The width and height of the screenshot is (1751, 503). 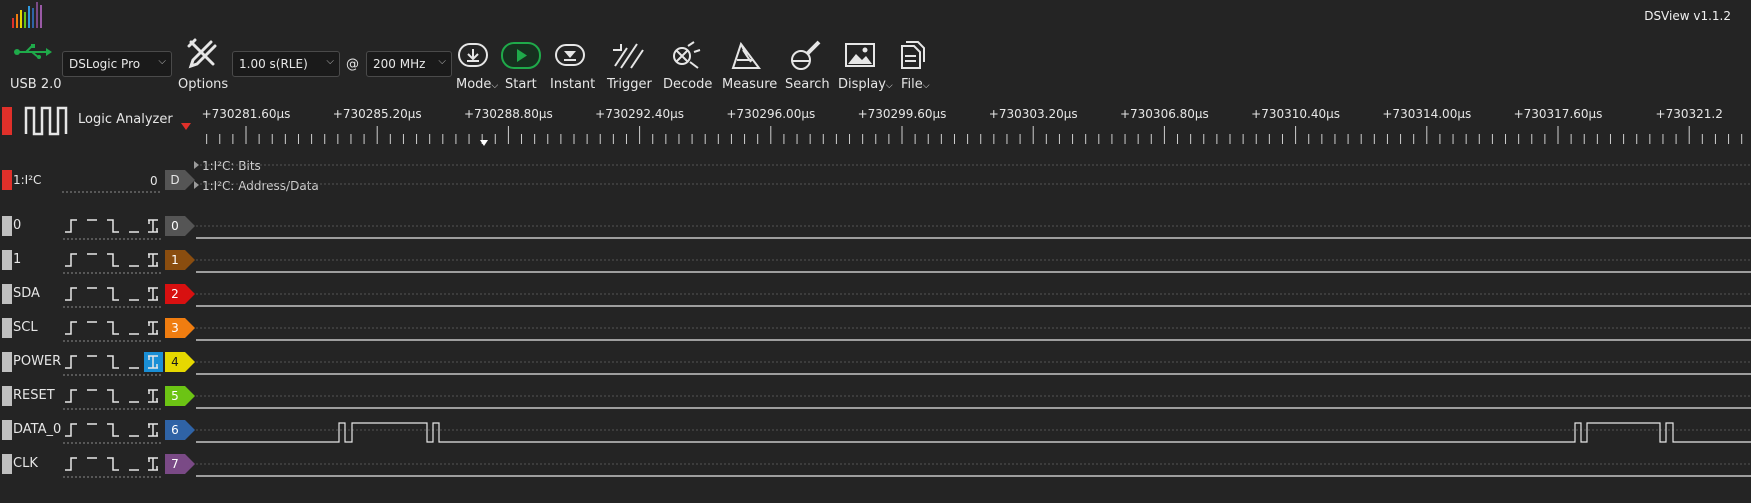 What do you see at coordinates (629, 84) in the screenshot?
I see `trigger-button: Trigger` at bounding box center [629, 84].